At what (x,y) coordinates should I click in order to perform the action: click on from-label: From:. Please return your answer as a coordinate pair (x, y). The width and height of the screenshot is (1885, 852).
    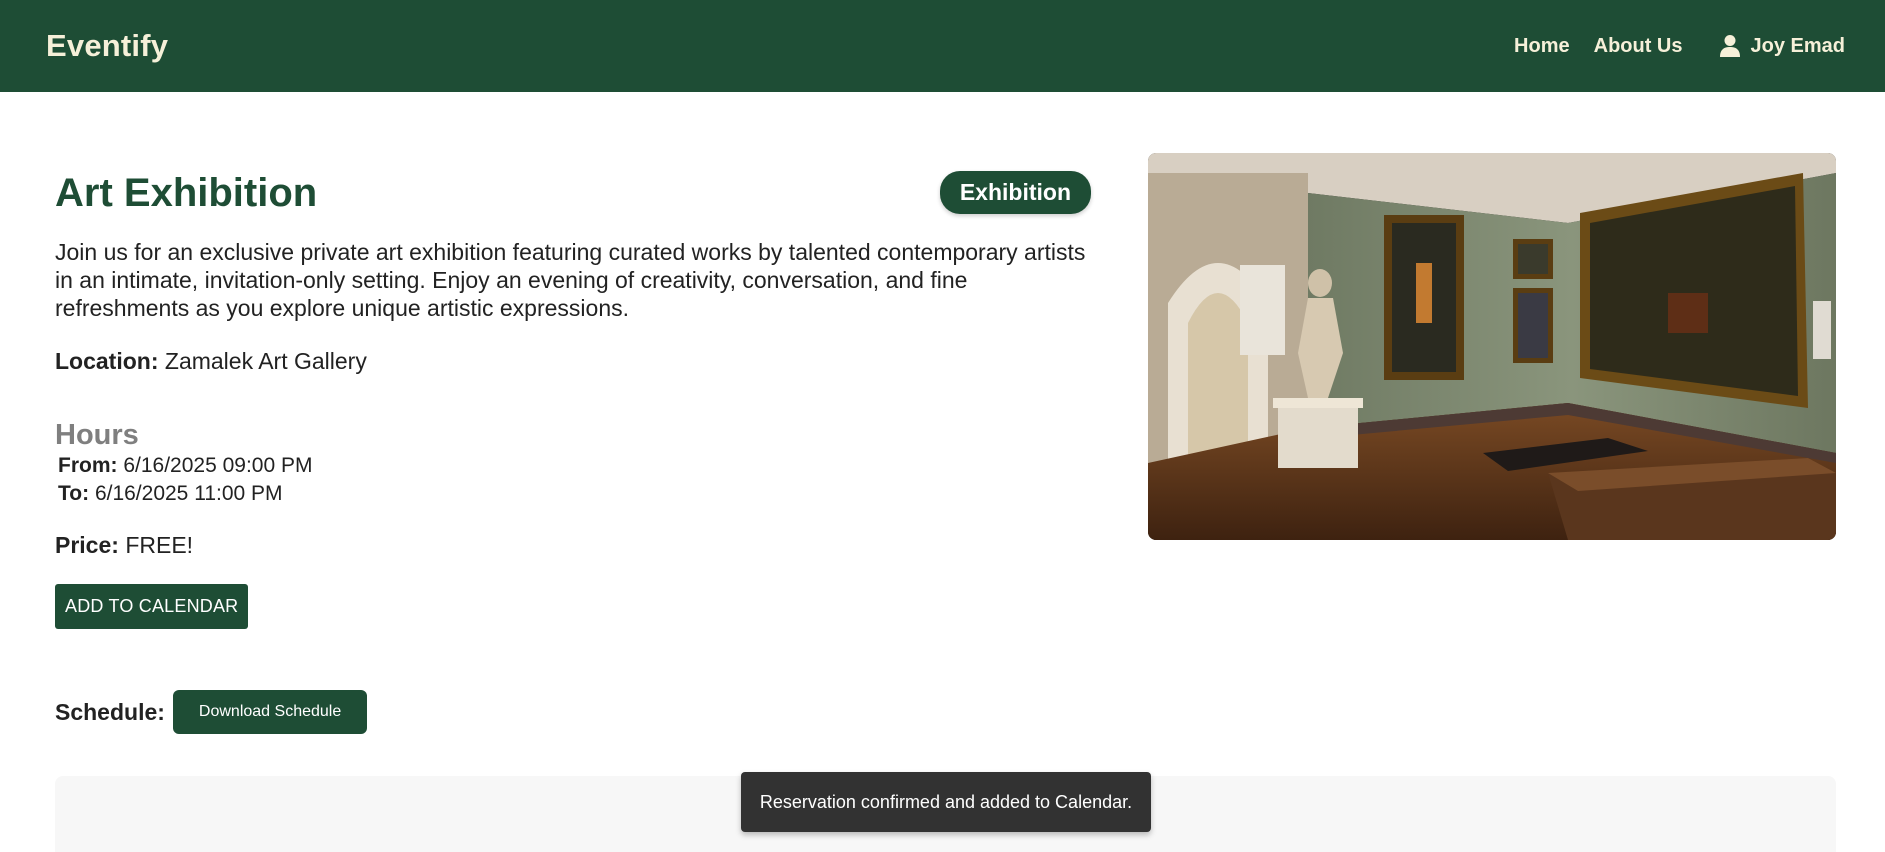
    Looking at the image, I should click on (88, 465).